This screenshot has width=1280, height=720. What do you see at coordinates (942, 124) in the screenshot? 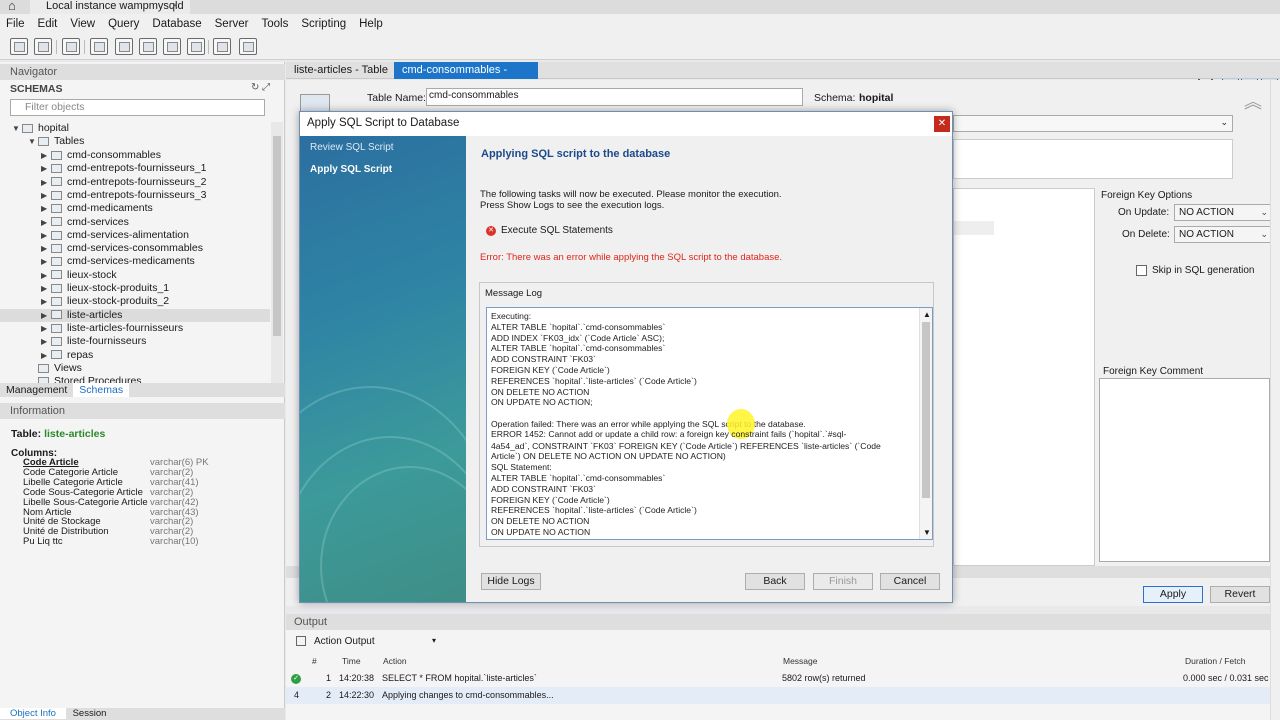
I see `close-icon: ✕` at bounding box center [942, 124].